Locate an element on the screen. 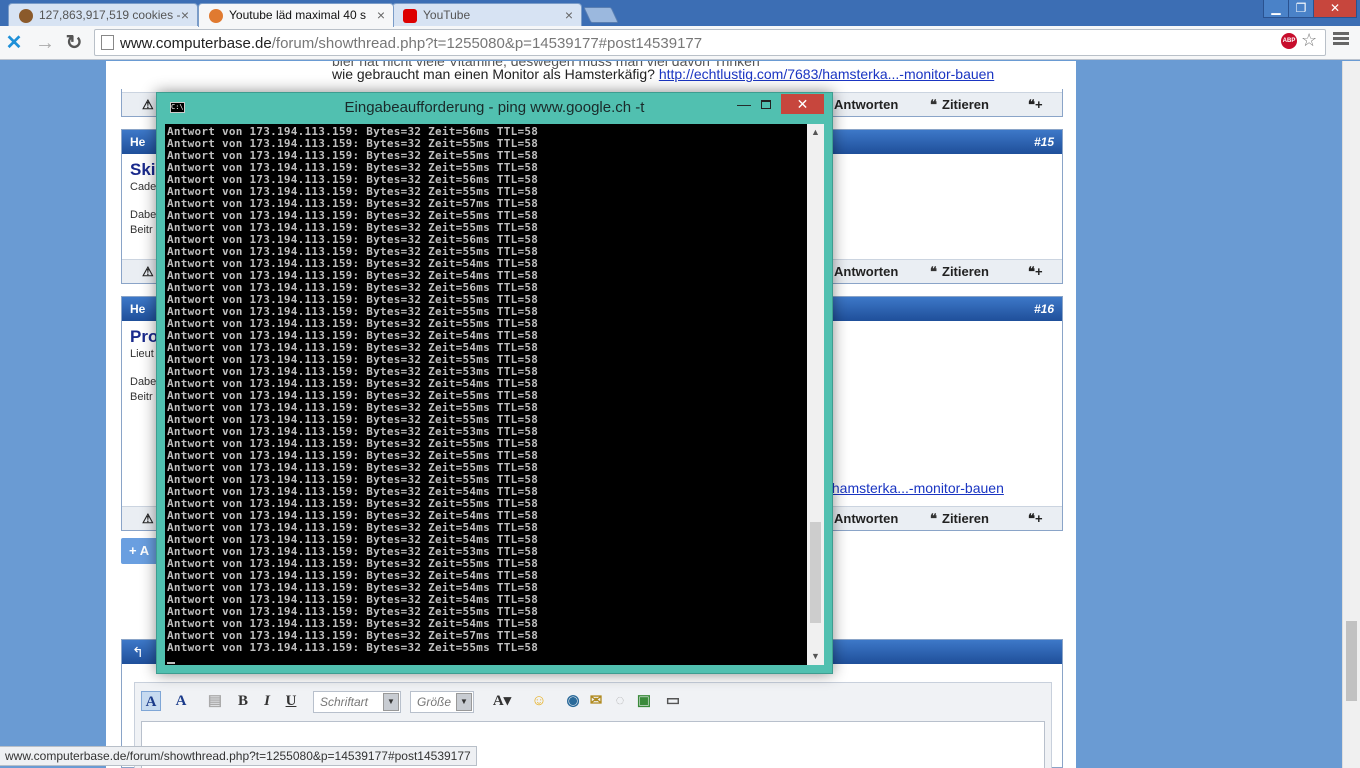 This screenshot has height=768, width=1360. post-link: /hamsterka...-monitor-bauen is located at coordinates (916, 488).